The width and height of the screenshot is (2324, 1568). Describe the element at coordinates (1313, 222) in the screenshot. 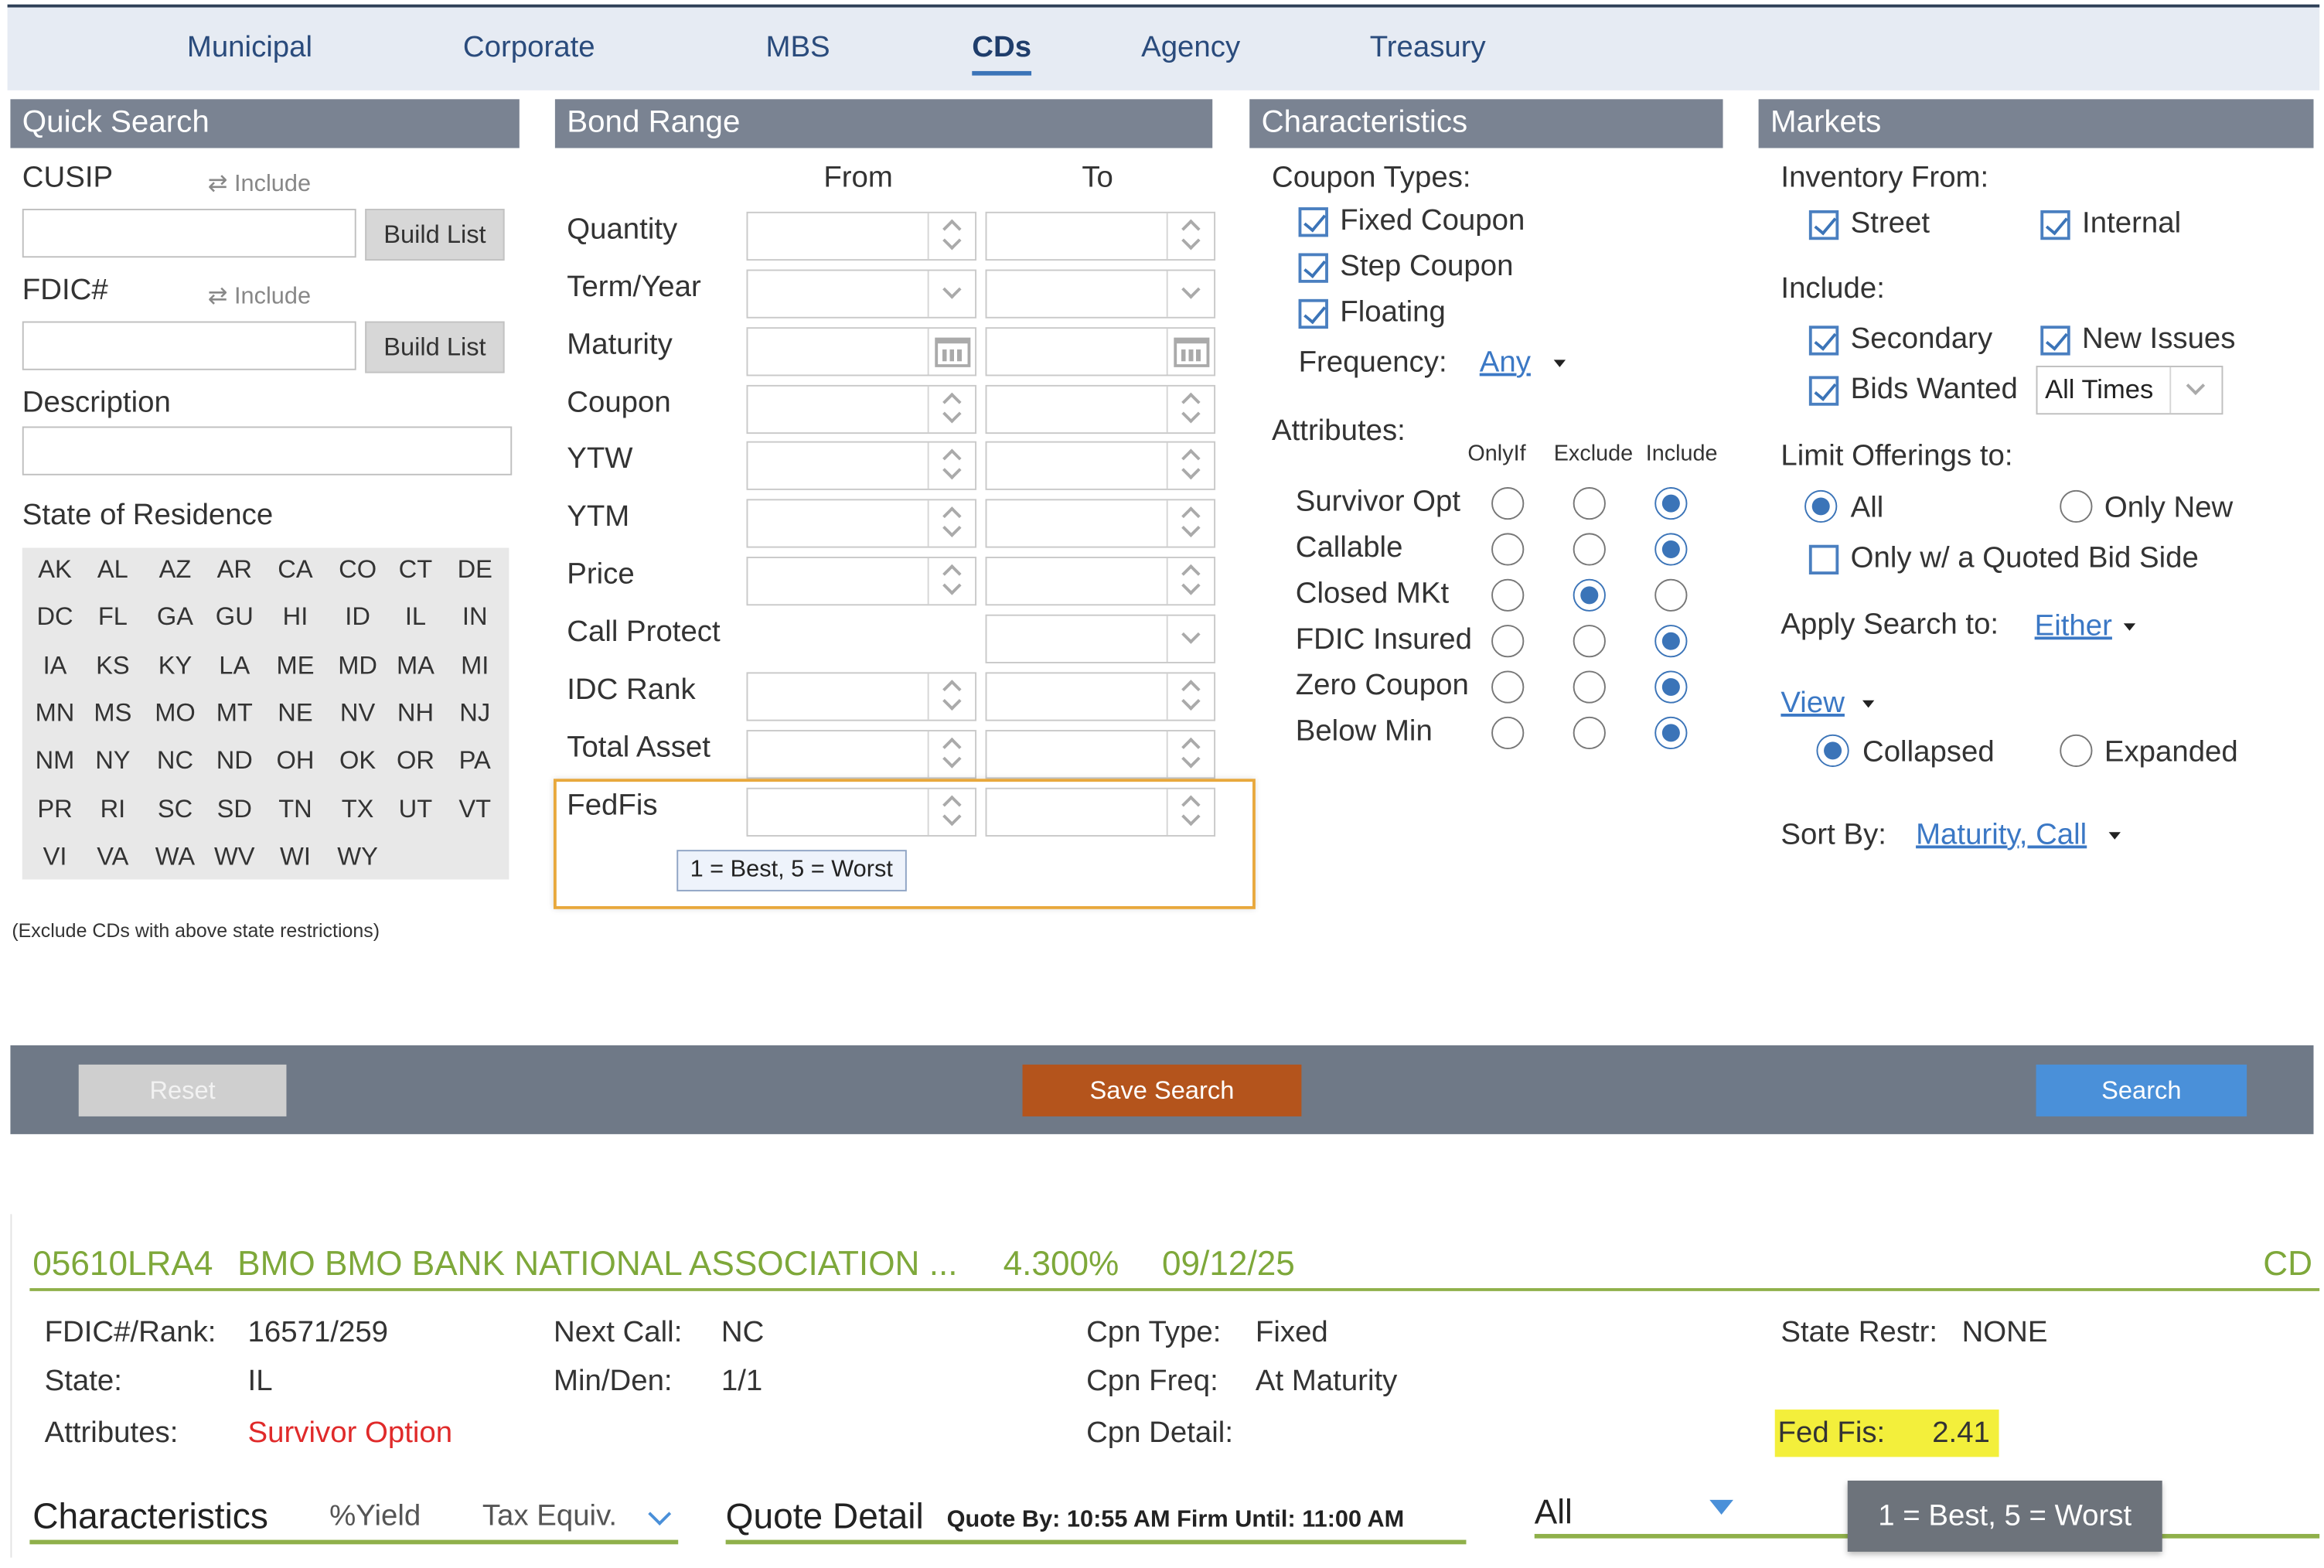

I see `fixed-coupon-checkbox` at that location.